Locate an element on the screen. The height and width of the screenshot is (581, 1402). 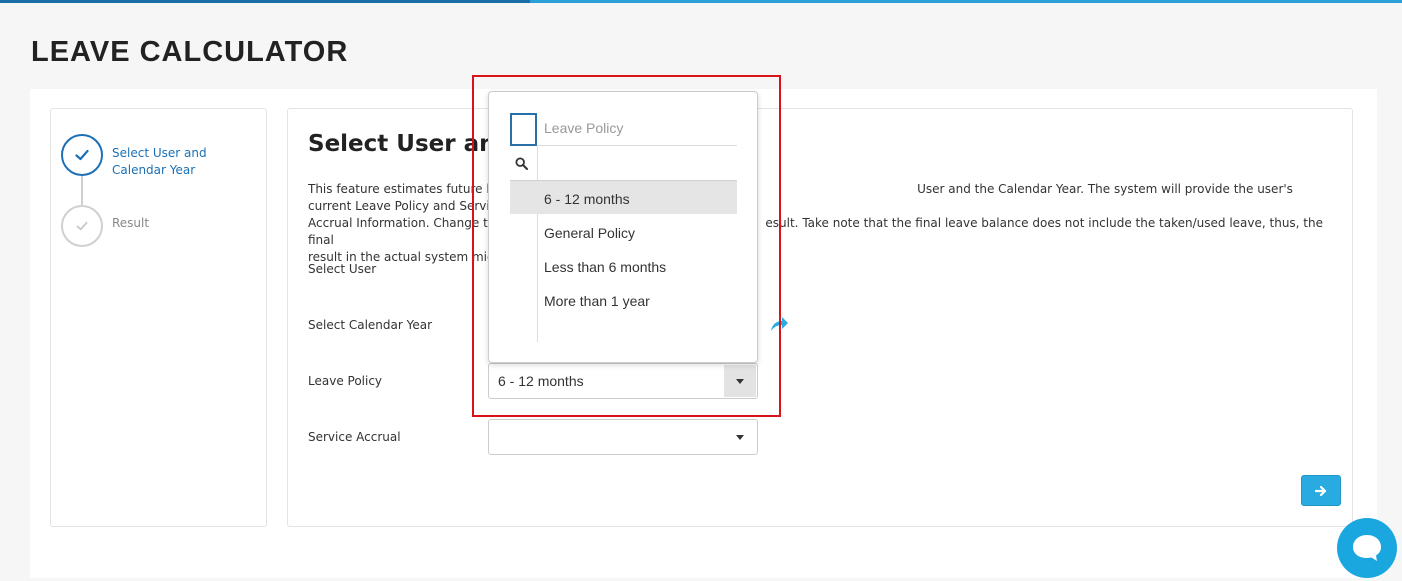
chat-button is located at coordinates (1367, 548).